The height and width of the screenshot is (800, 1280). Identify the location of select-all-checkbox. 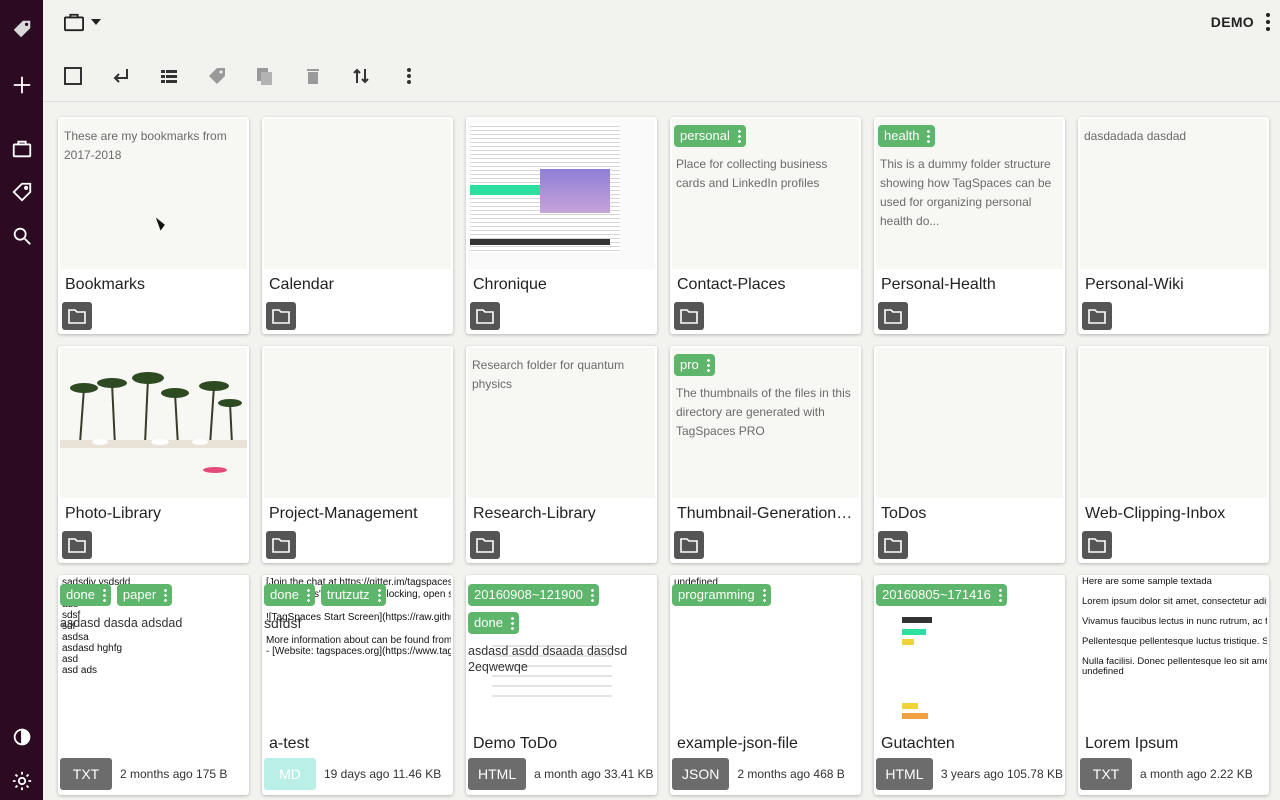
(73, 76).